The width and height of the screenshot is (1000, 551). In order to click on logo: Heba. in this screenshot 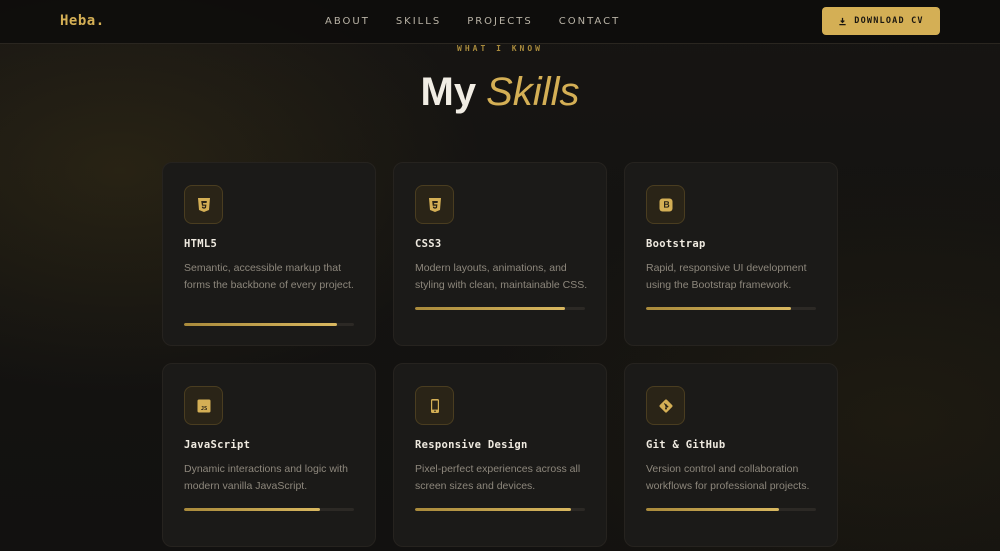, I will do `click(82, 21)`.